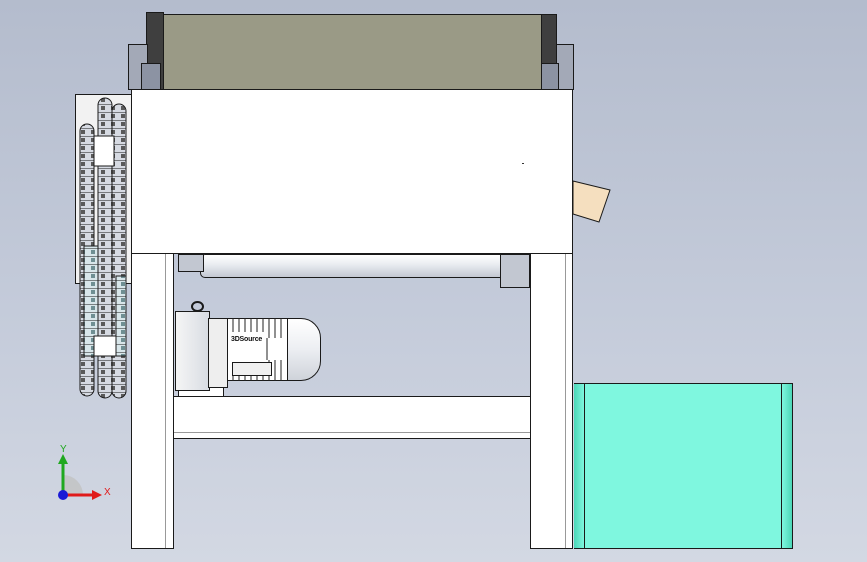  I want to click on hopper-right-edge, so click(786, 466).